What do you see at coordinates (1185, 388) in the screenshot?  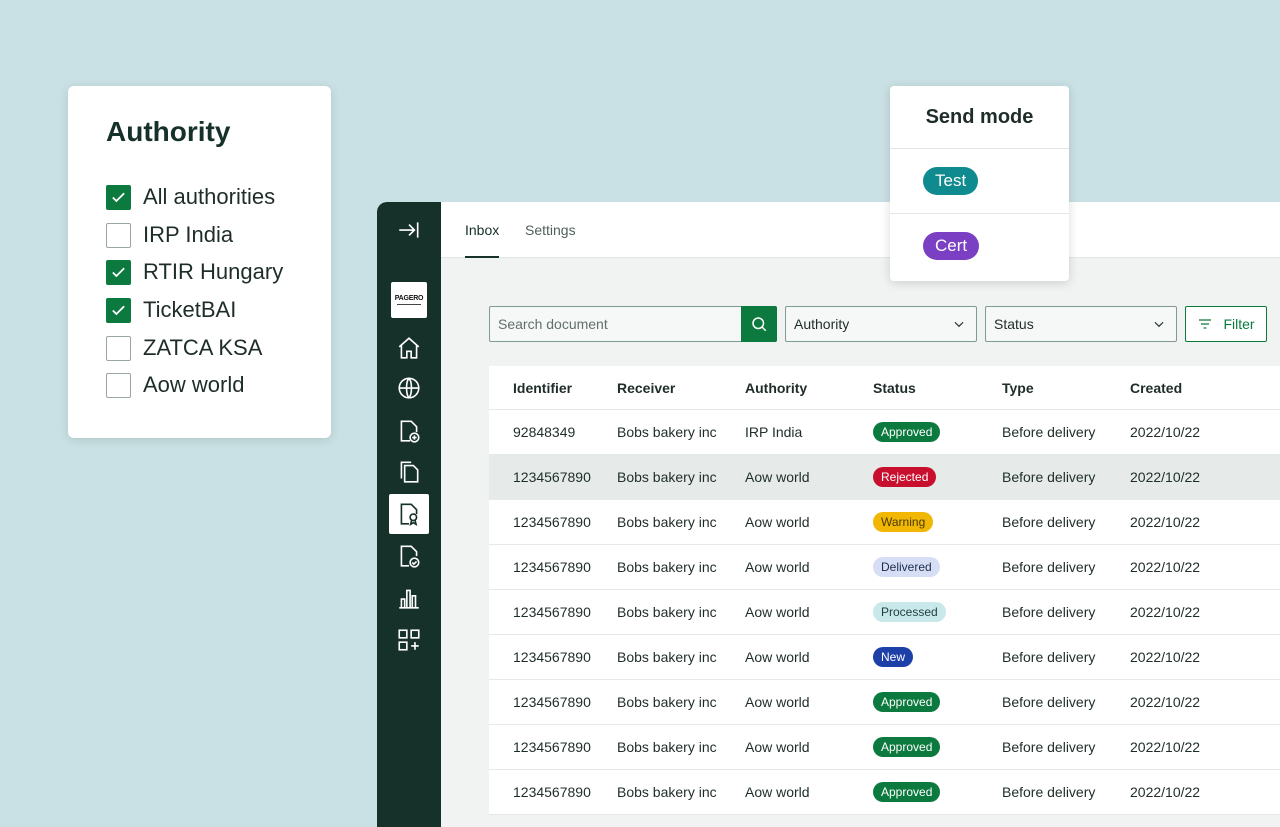 I see `column-header: Created` at bounding box center [1185, 388].